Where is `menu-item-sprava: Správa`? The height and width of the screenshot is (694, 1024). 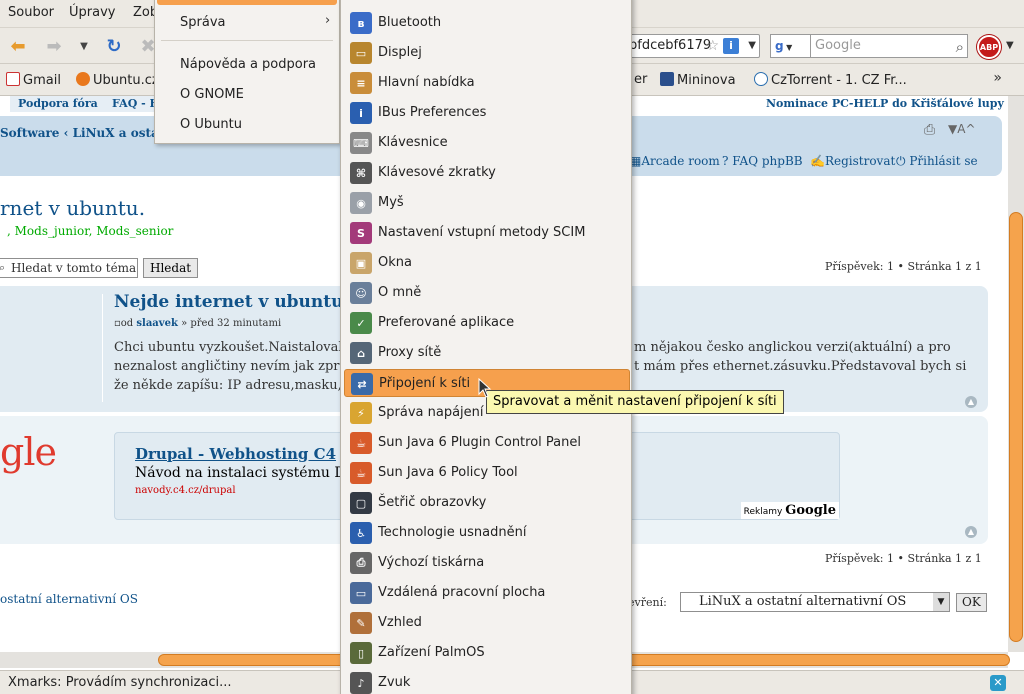 menu-item-sprava: Správa is located at coordinates (202, 22).